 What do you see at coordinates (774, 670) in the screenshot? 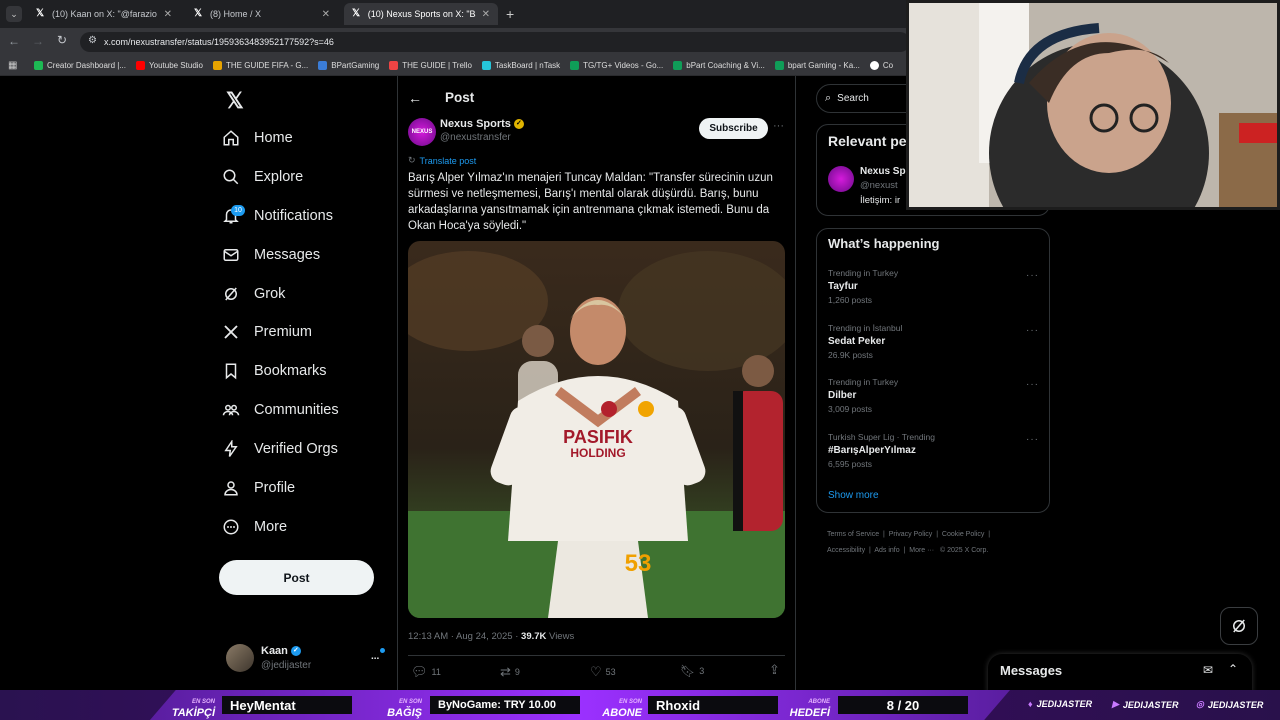
I see `share-icon: ⇪` at bounding box center [774, 670].